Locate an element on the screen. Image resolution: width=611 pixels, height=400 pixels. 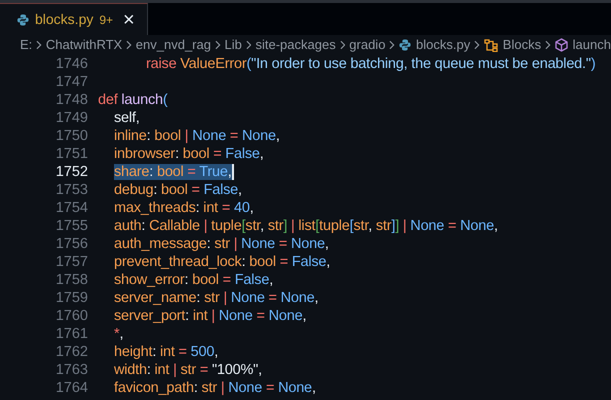
class-icon is located at coordinates (491, 45).